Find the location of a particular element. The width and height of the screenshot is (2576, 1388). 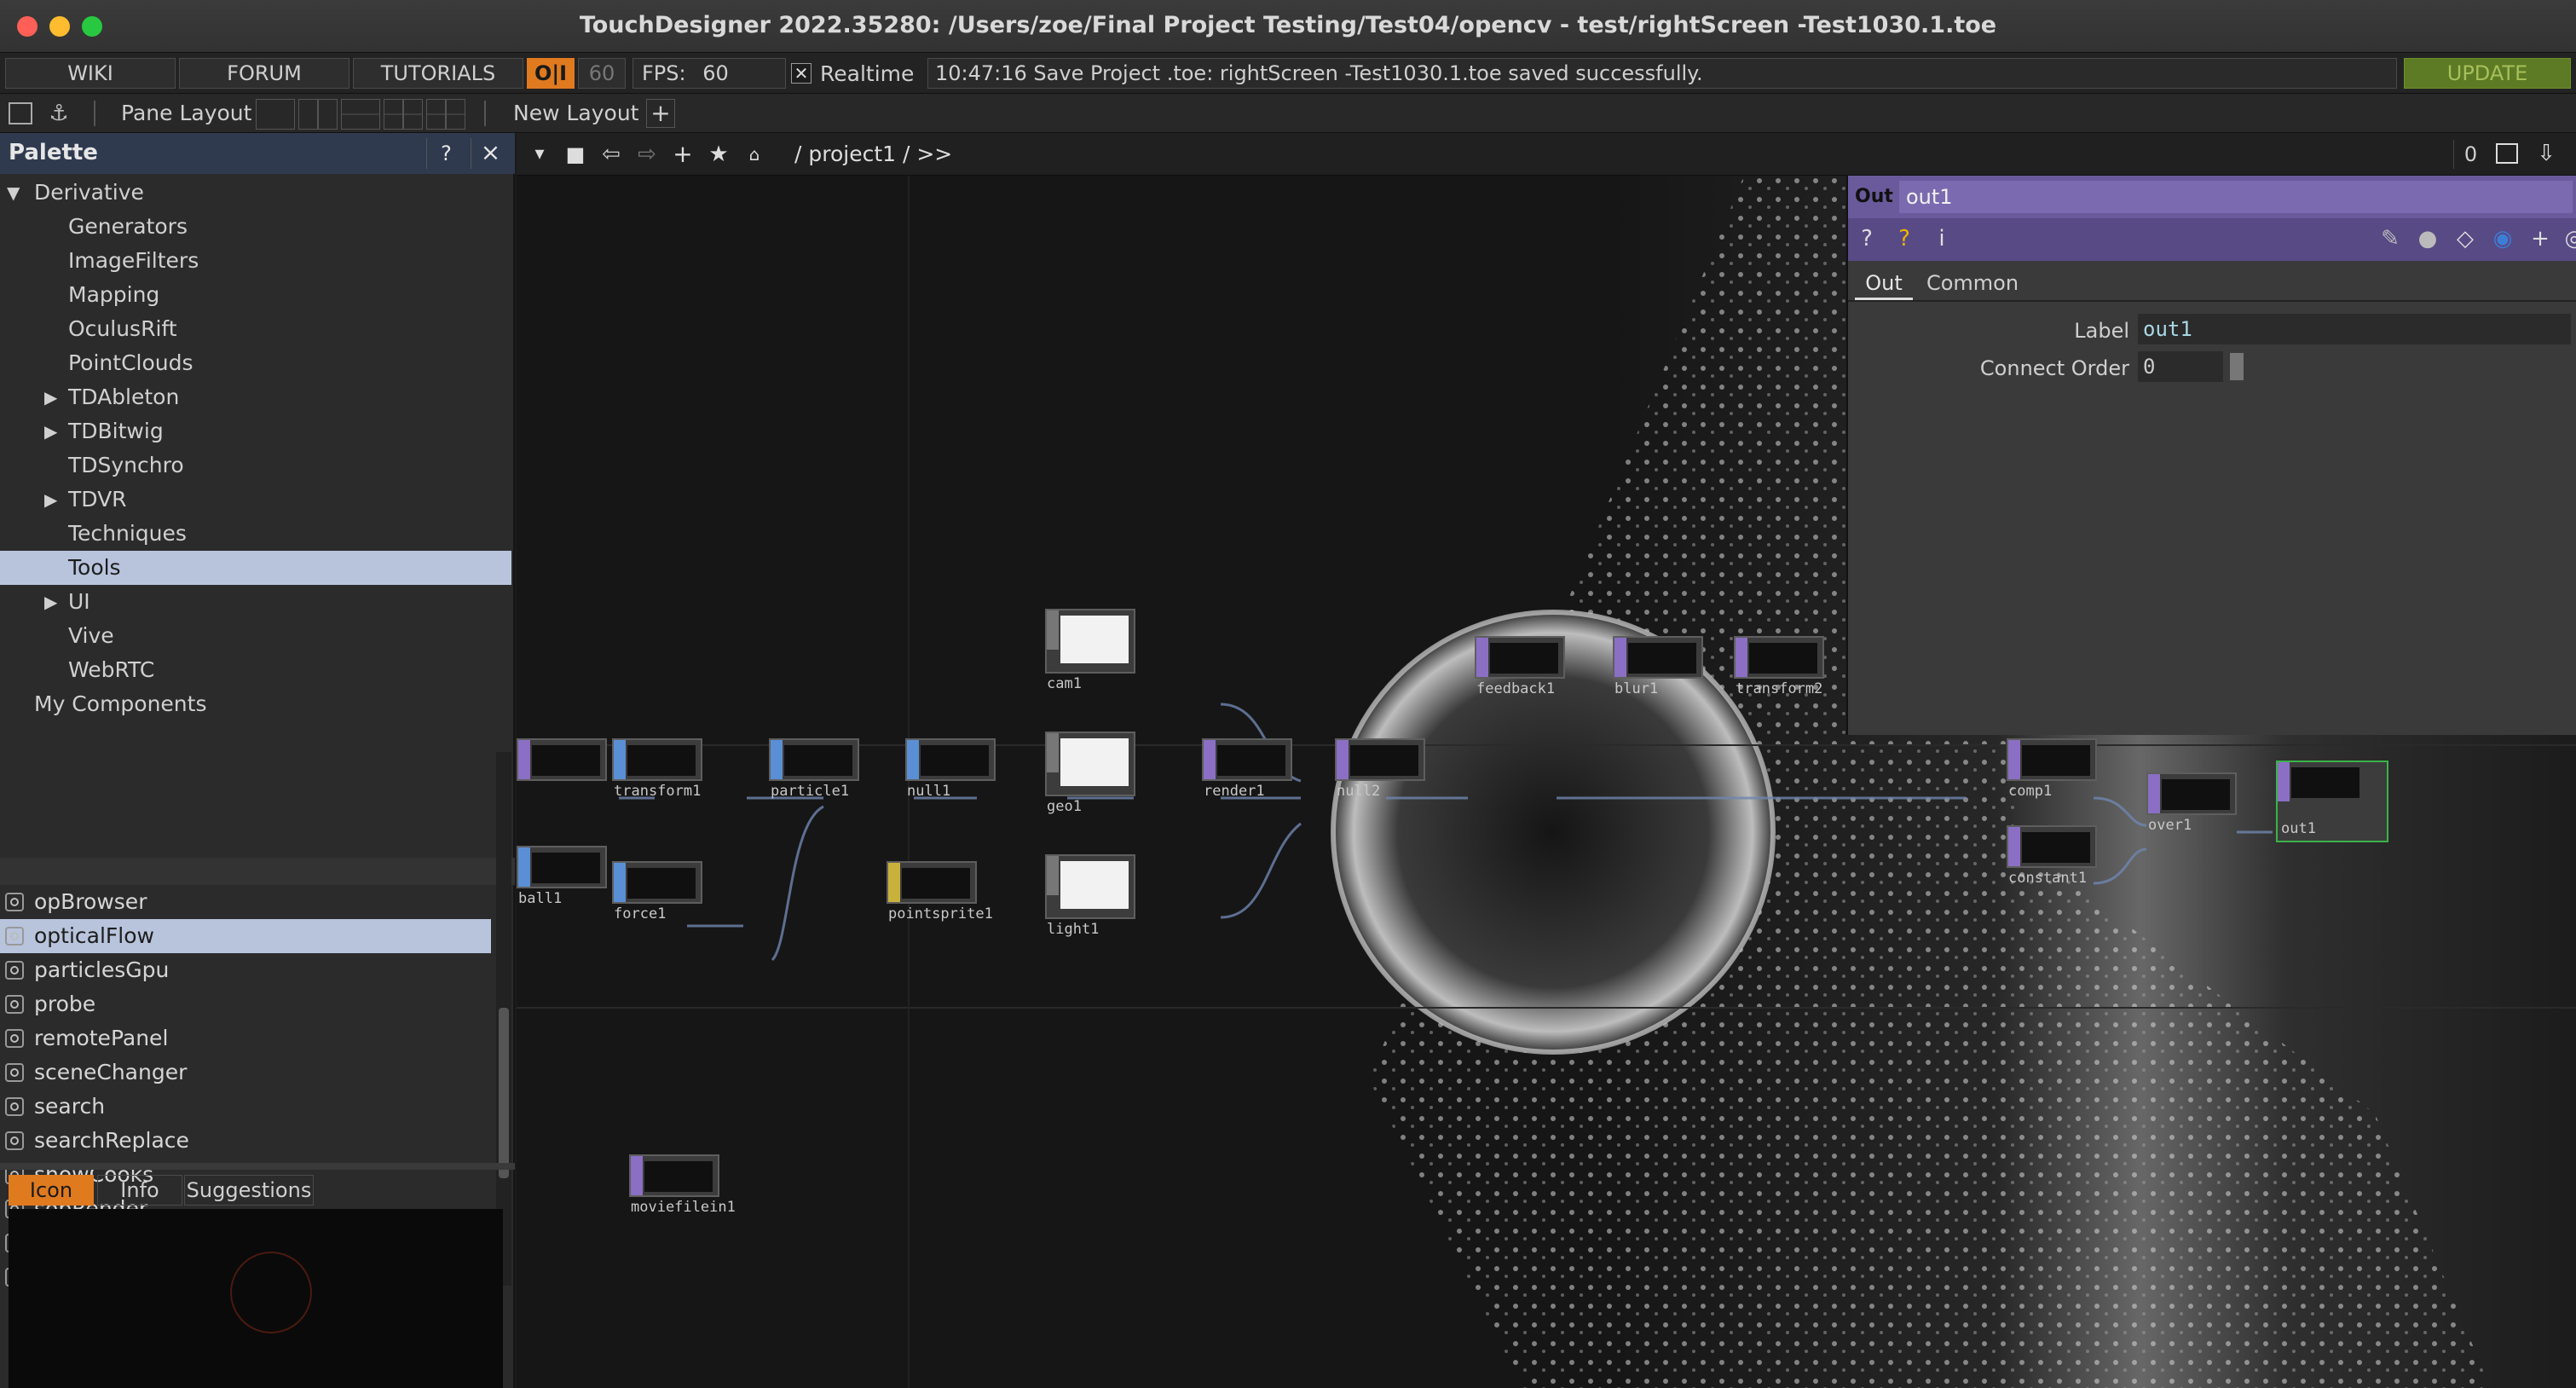

network-path: / project1 / >> is located at coordinates (873, 154).